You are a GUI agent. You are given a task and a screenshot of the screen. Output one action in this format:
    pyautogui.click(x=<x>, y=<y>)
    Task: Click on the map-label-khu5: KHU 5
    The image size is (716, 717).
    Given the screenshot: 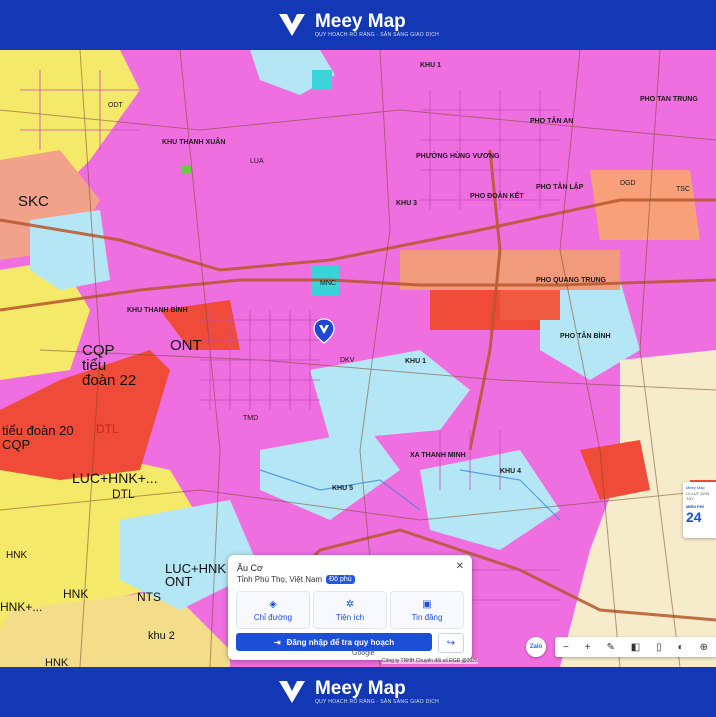 What is the action you would take?
    pyautogui.click(x=343, y=488)
    